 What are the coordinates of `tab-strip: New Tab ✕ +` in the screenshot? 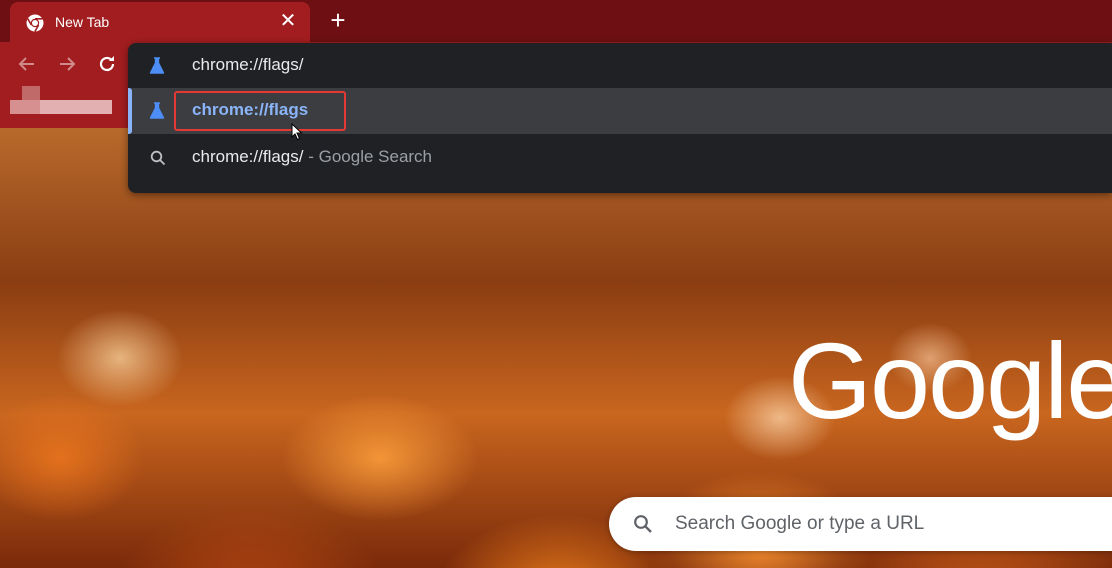 It's located at (556, 21).